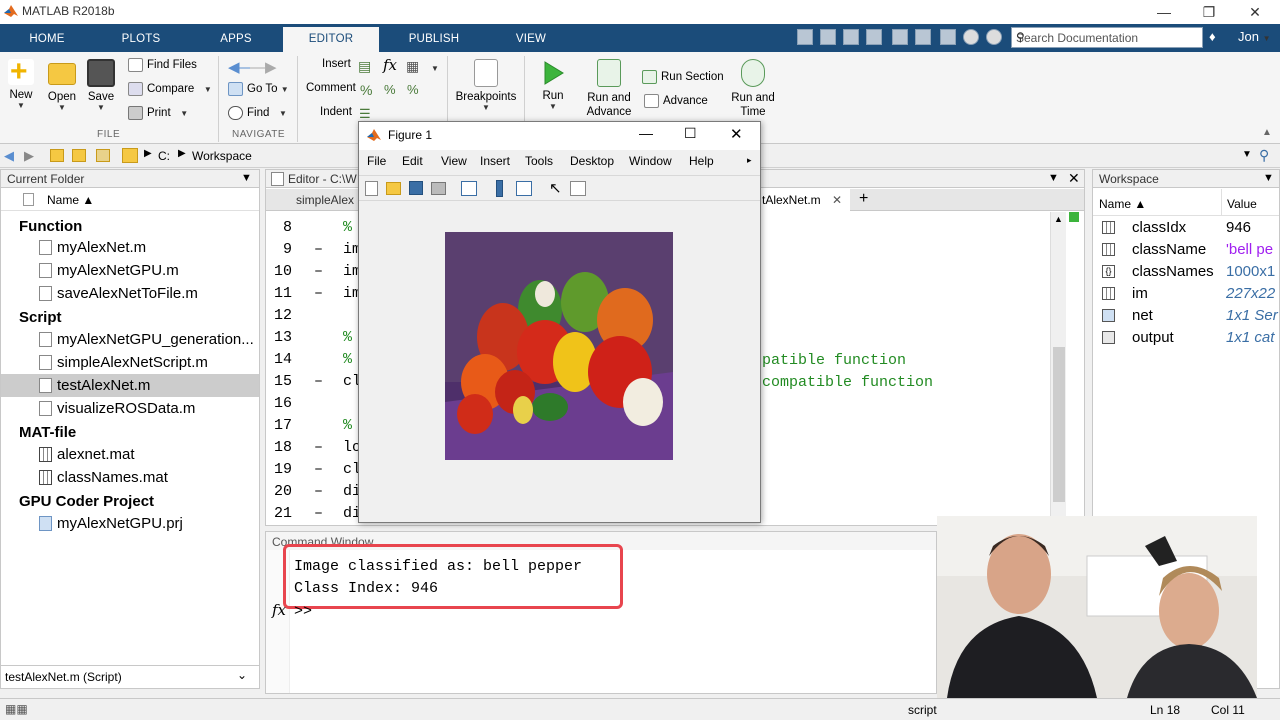  I want to click on editor-close-icon: ✕, so click(1074, 178).